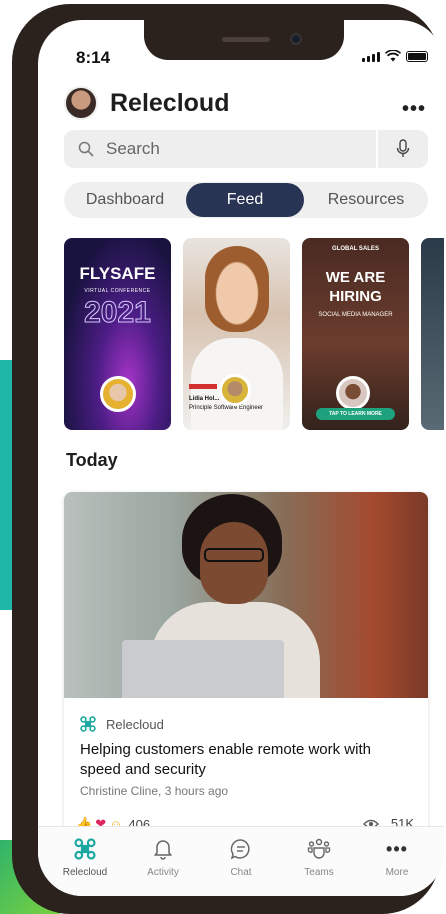  What do you see at coordinates (85, 849) in the screenshot?
I see `relecloud-icon` at bounding box center [85, 849].